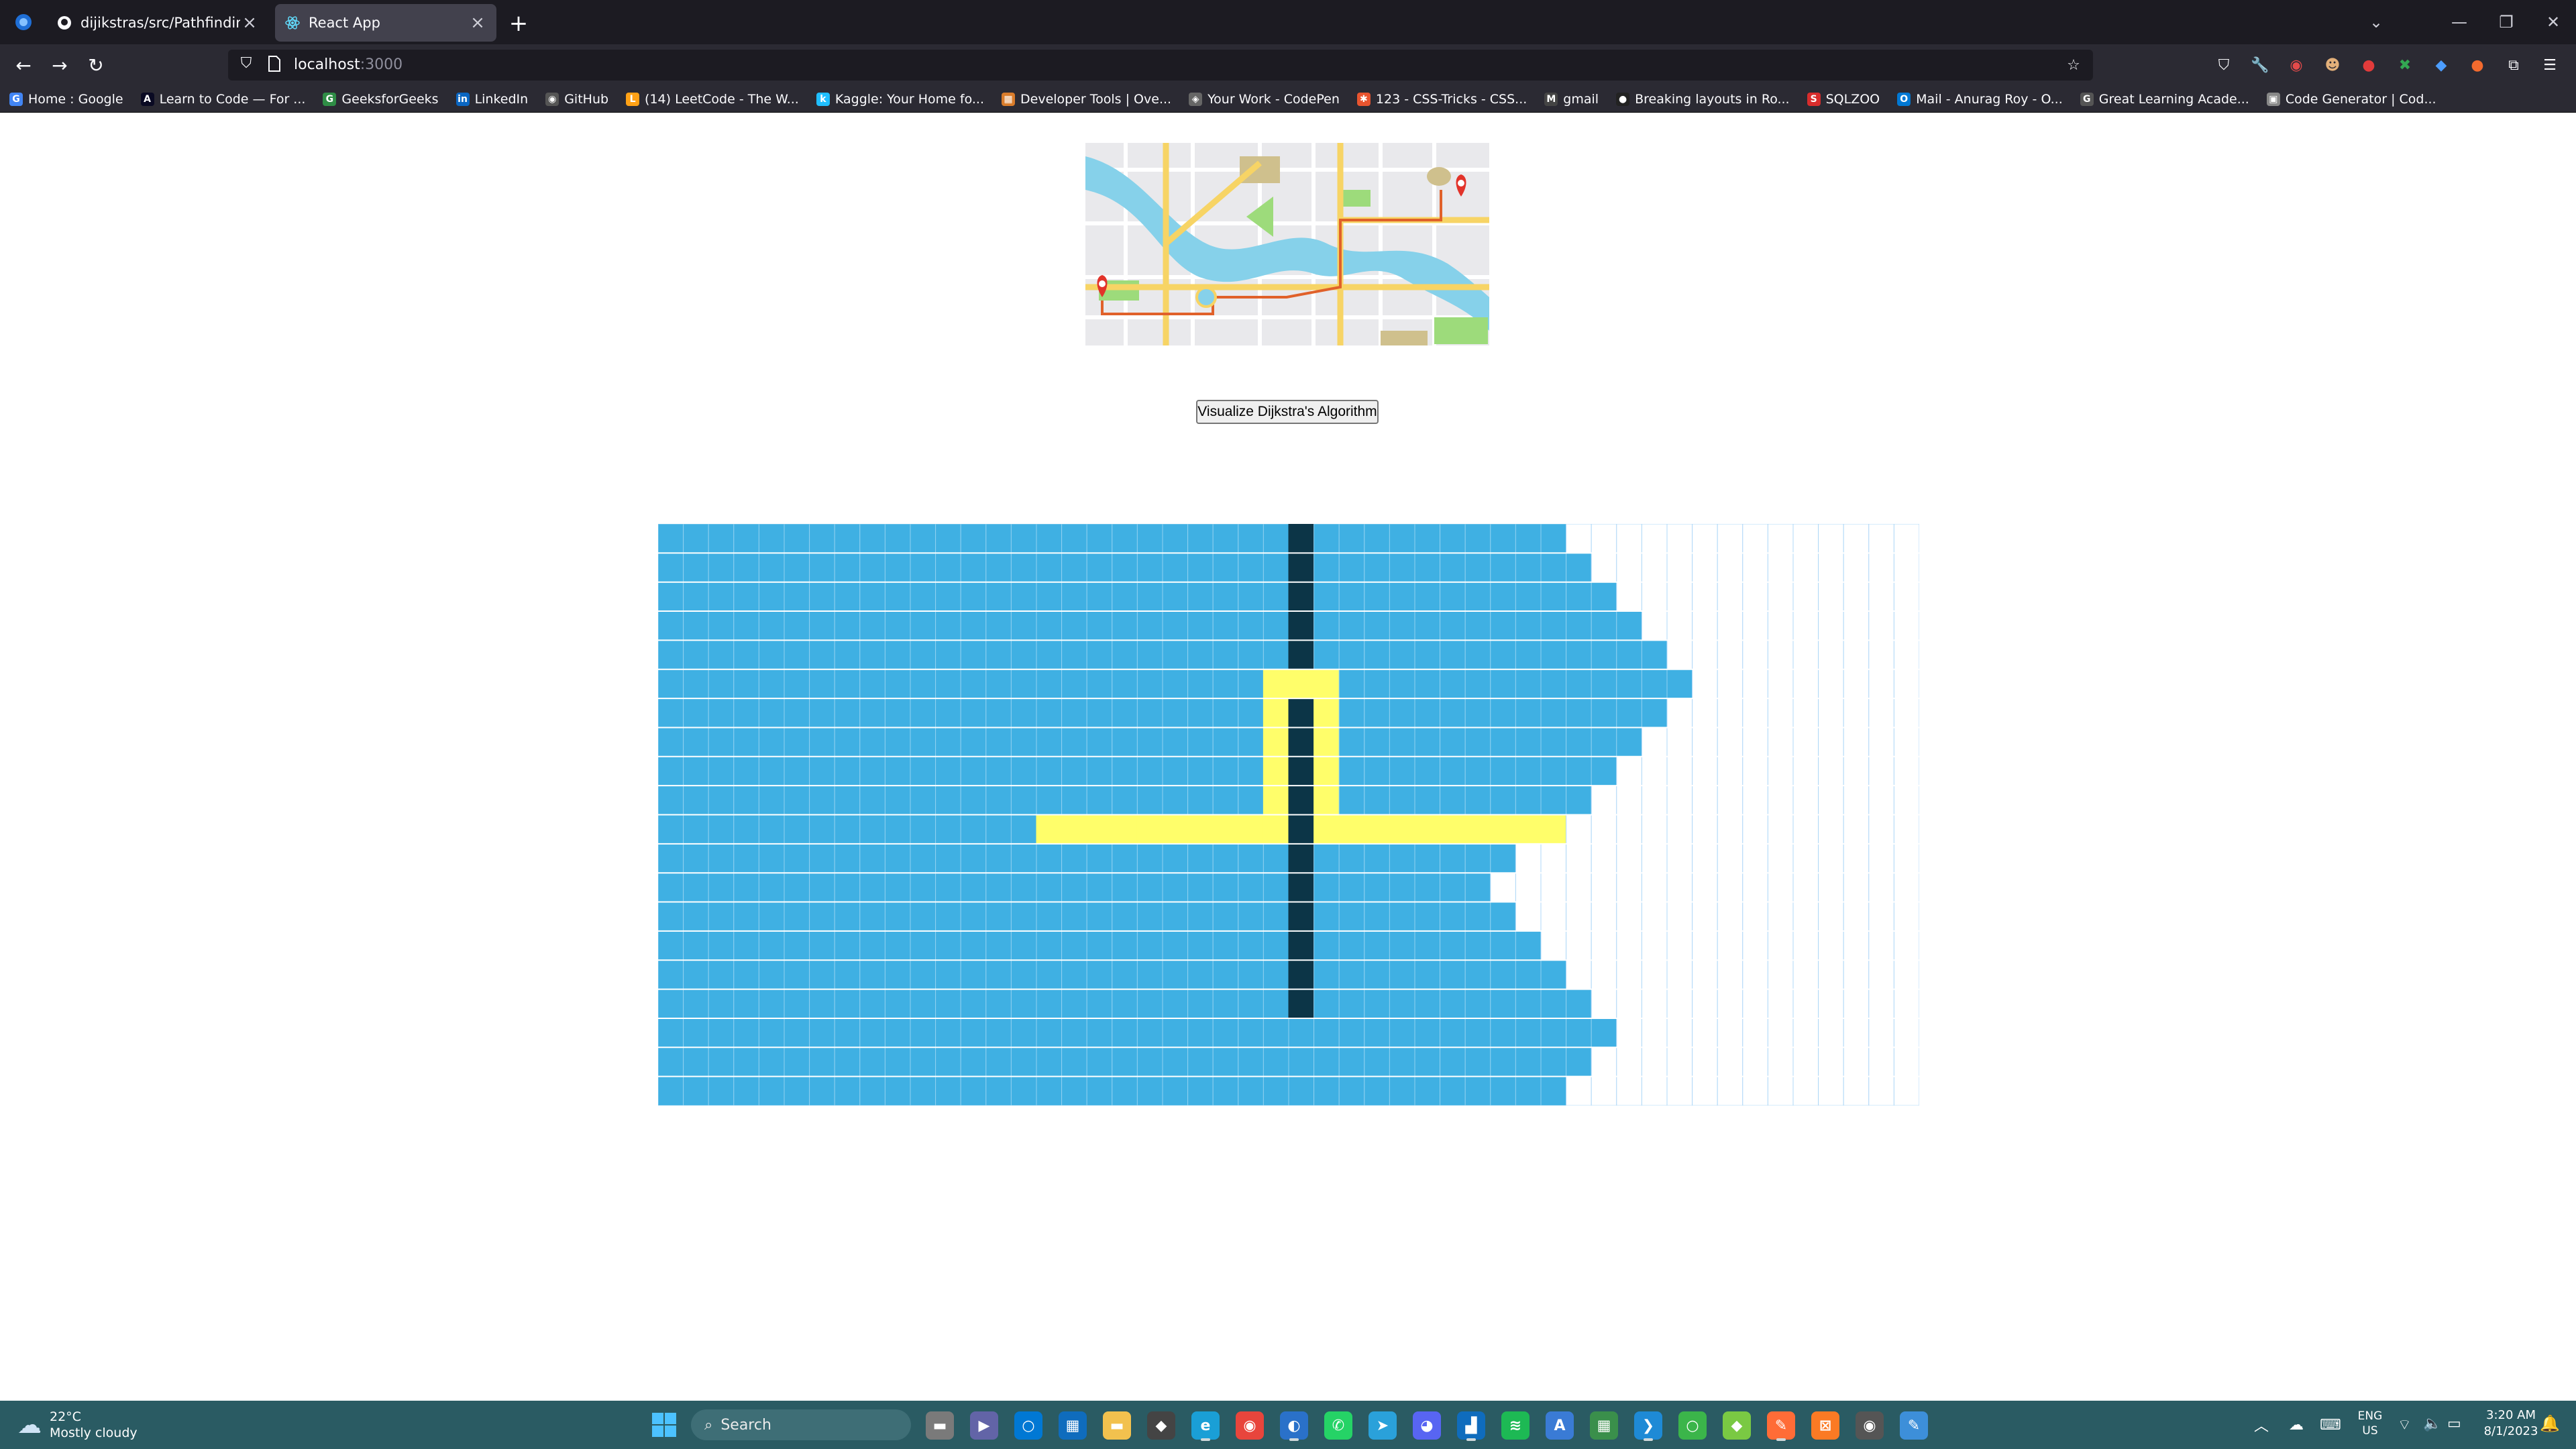 The width and height of the screenshot is (2576, 1449). Describe the element at coordinates (2261, 1425) in the screenshot. I see `show-hidden-icons-icon: ︿` at that location.